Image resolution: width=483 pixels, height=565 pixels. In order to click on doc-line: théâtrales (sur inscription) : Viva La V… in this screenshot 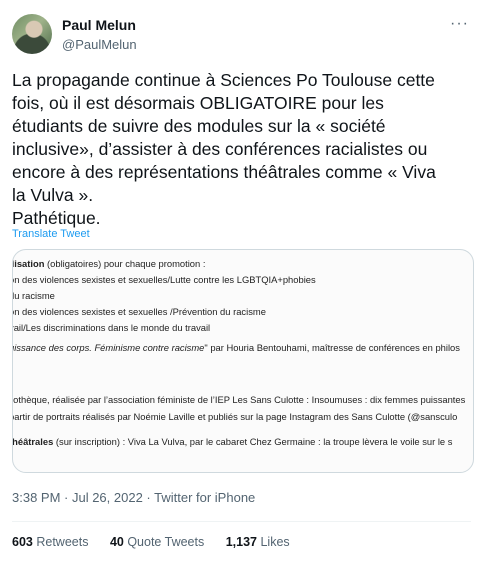, I will do `click(232, 441)`.